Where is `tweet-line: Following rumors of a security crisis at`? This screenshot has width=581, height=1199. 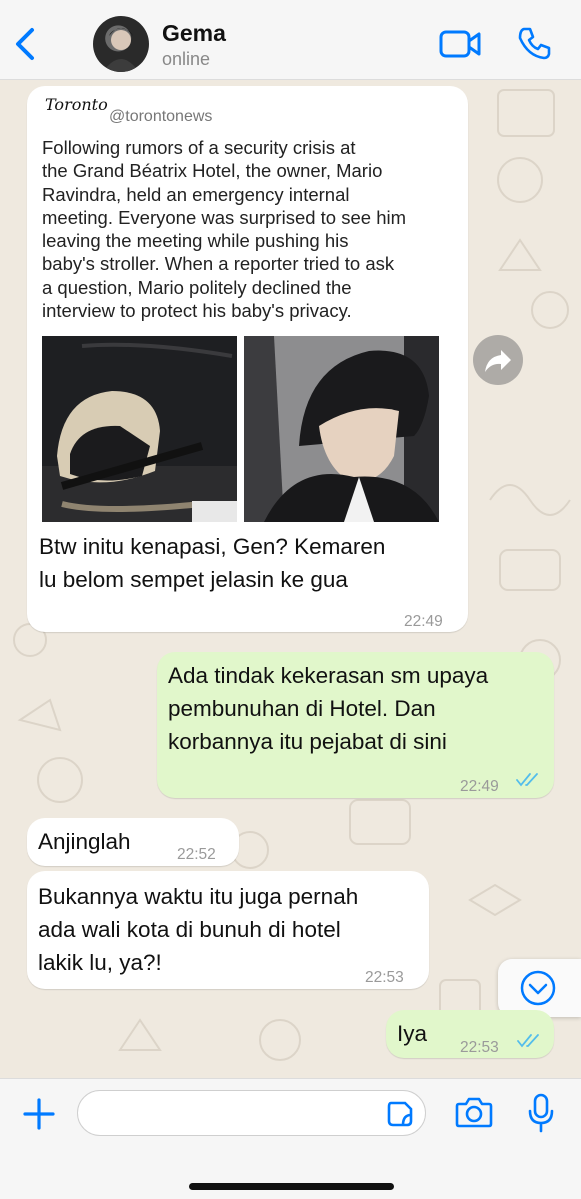 tweet-line: Following rumors of a security crisis at is located at coordinates (199, 147).